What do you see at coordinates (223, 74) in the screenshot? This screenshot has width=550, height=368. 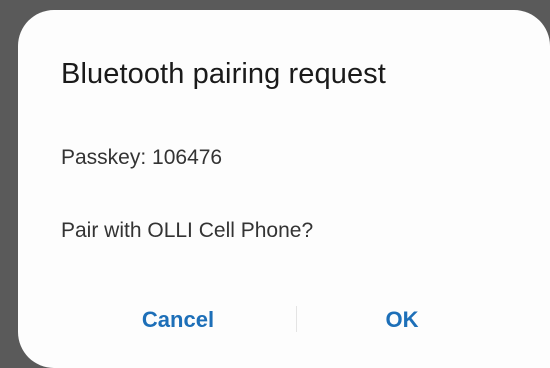 I see `dialog-title: Bluetooth pairing request` at bounding box center [223, 74].